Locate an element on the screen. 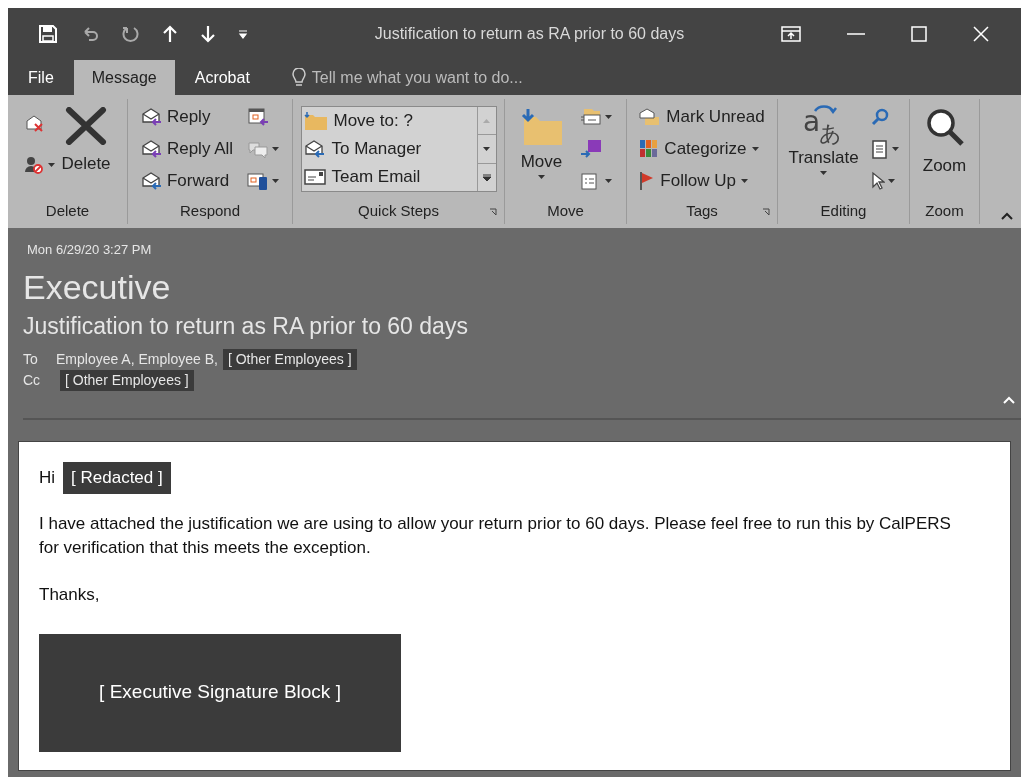 The width and height of the screenshot is (1021, 777). delete-button: Delete is located at coordinates (86, 139).